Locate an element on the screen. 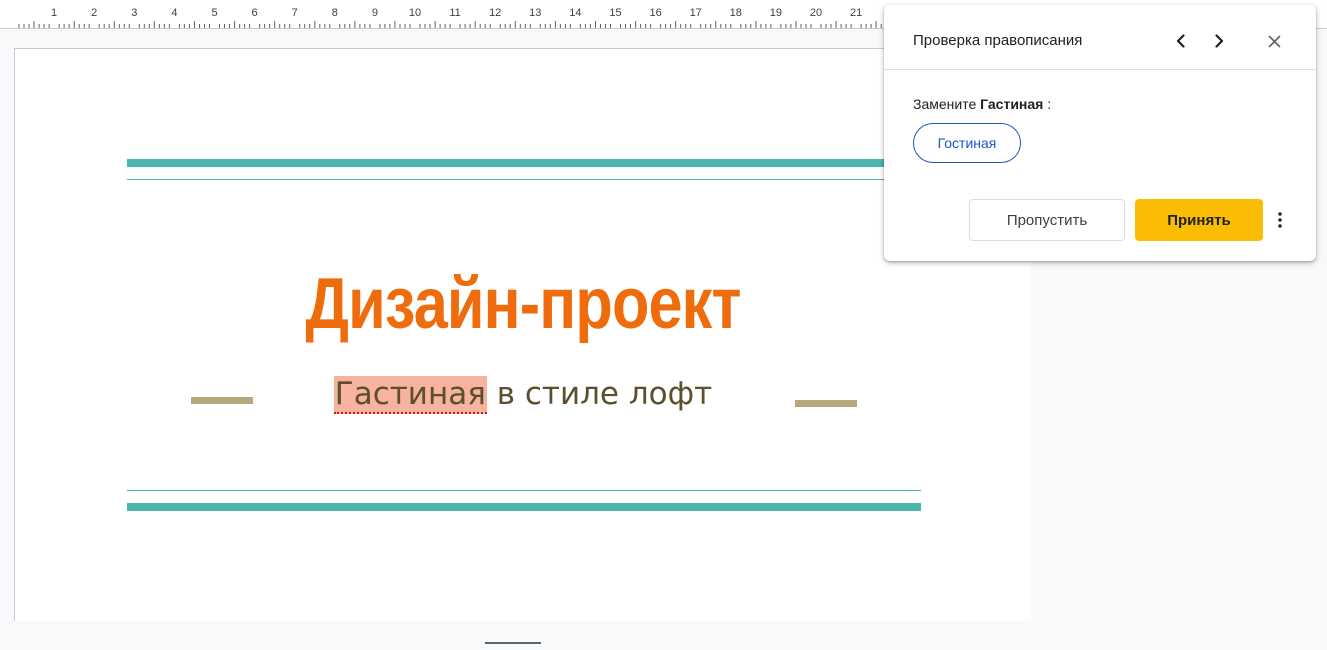  ruler-number: 13 is located at coordinates (535, 13).